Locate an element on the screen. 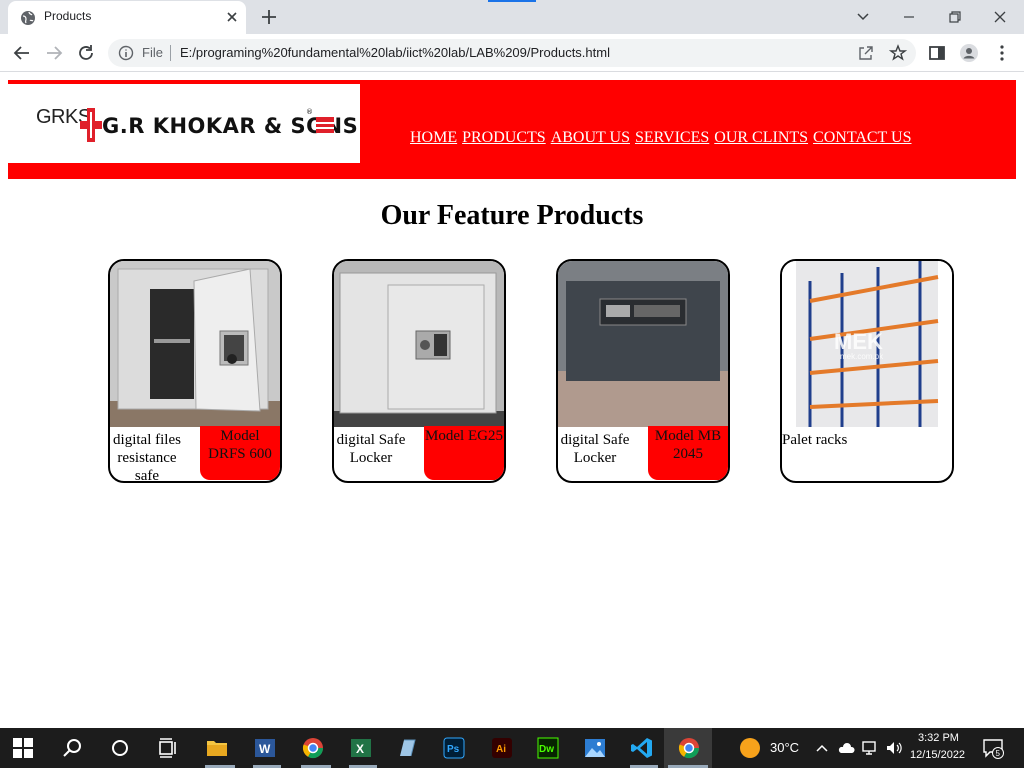 This screenshot has height=768, width=1024. nav-about-us: ABOUT US is located at coordinates (590, 137).